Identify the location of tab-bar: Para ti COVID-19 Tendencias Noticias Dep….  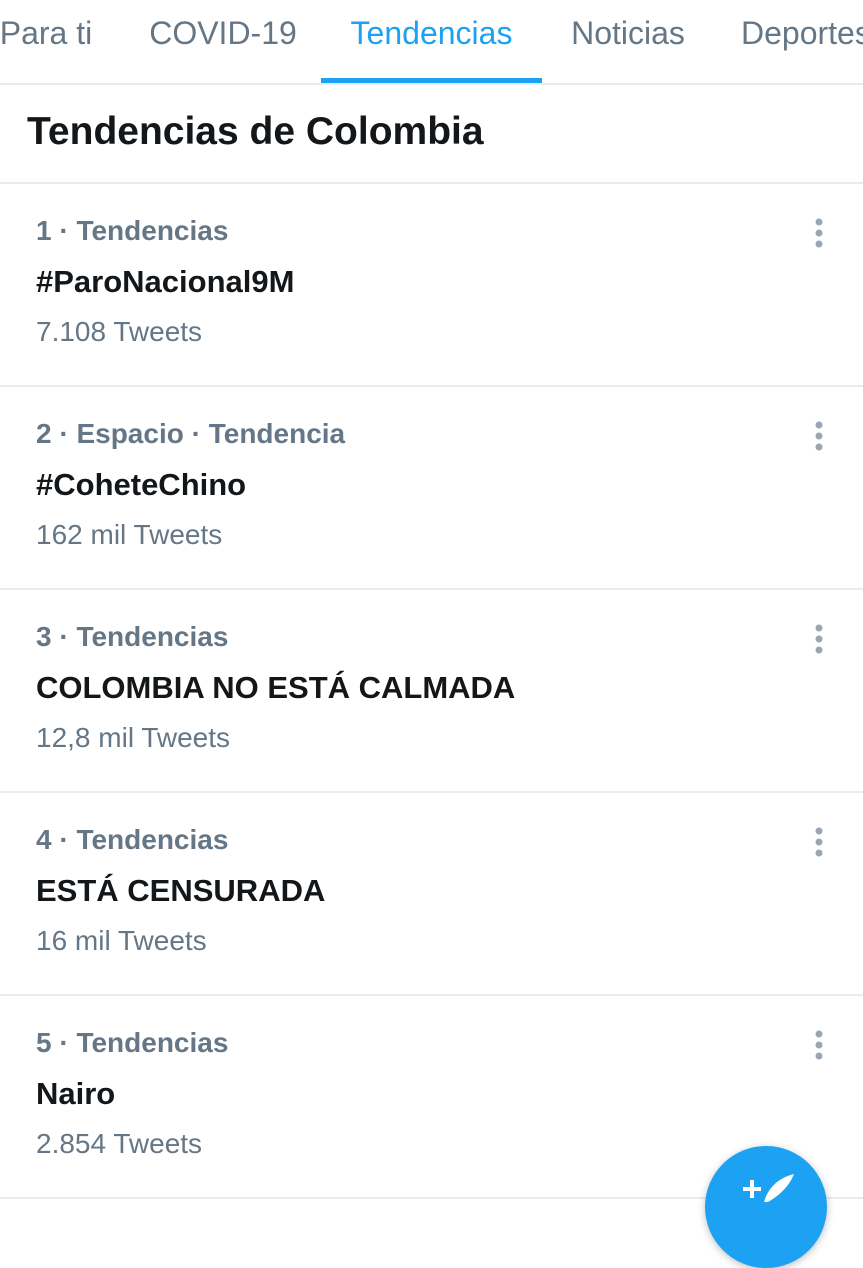
(431, 42).